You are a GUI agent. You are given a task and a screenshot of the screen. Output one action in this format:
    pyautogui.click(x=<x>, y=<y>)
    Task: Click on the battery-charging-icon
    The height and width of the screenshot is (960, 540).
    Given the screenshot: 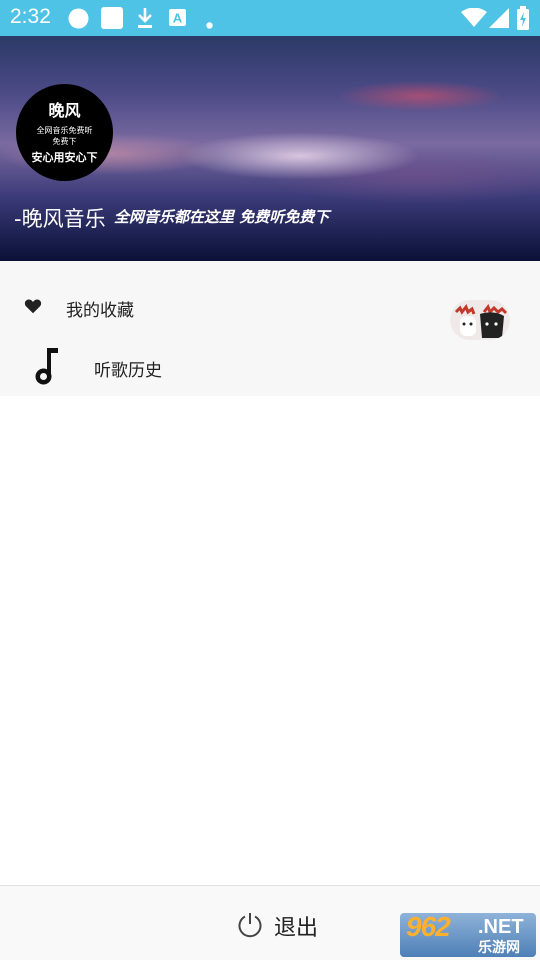 What is the action you would take?
    pyautogui.click(x=523, y=20)
    